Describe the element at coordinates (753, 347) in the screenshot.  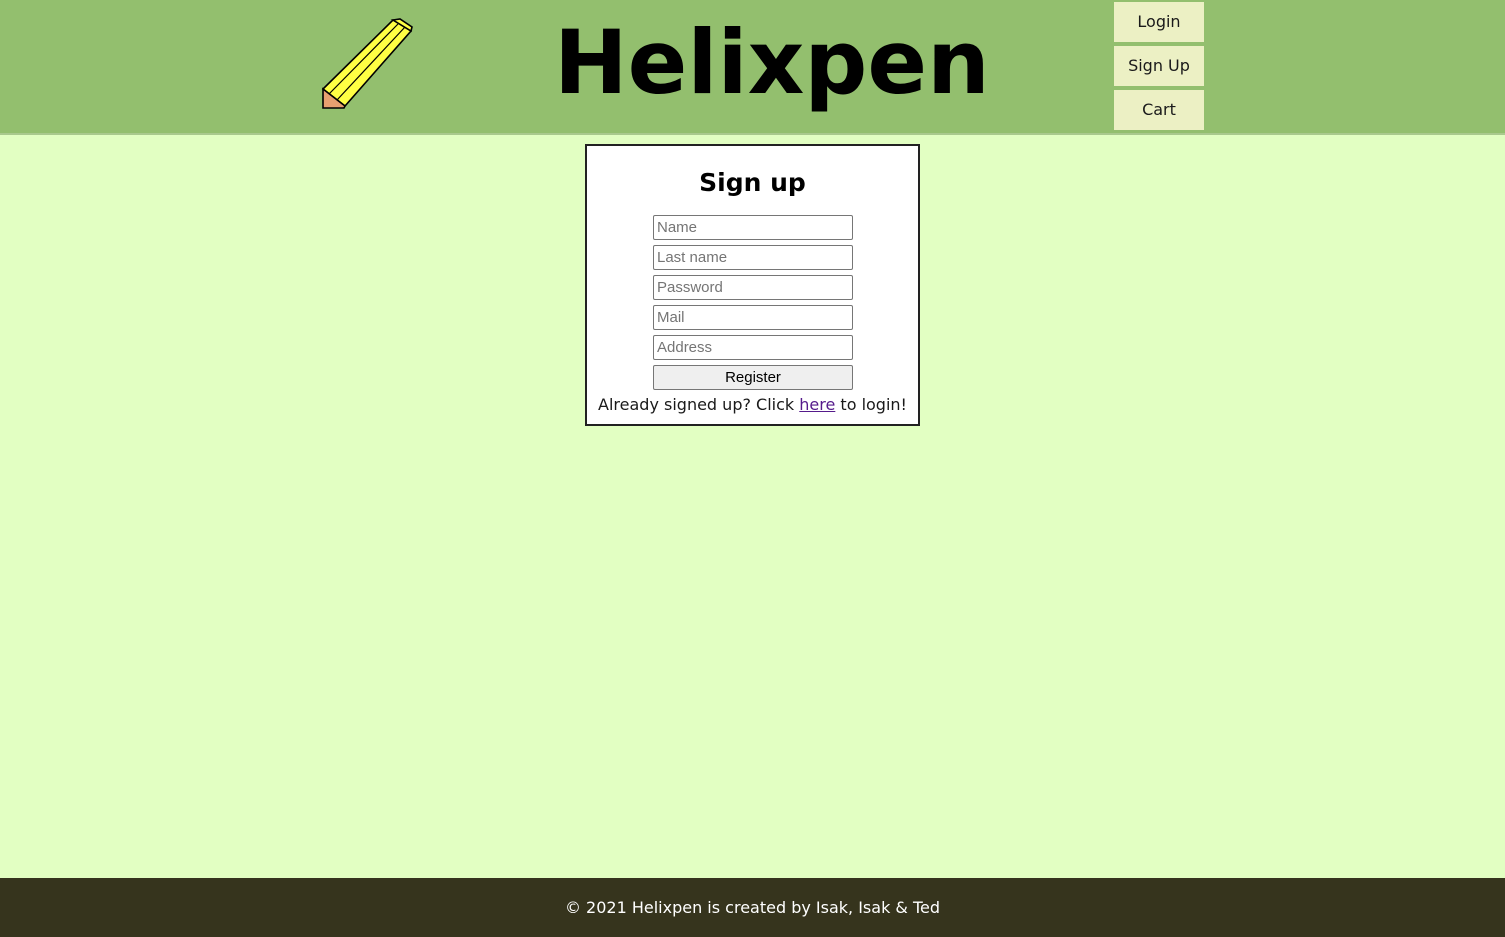
I see `address-input` at that location.